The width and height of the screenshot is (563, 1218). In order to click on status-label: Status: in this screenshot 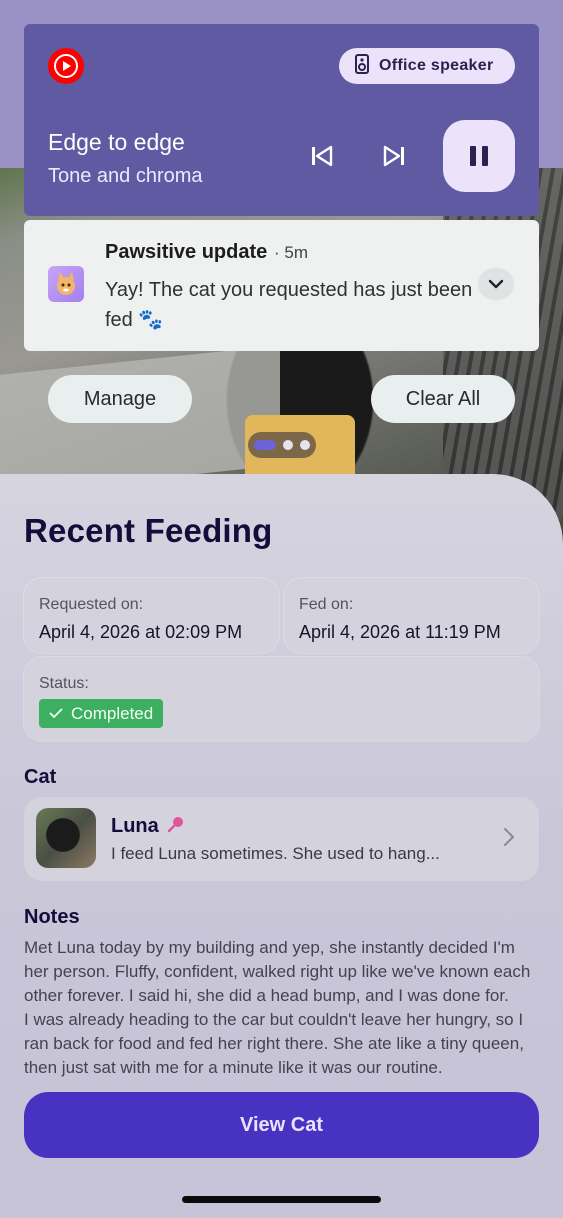, I will do `click(64, 683)`.